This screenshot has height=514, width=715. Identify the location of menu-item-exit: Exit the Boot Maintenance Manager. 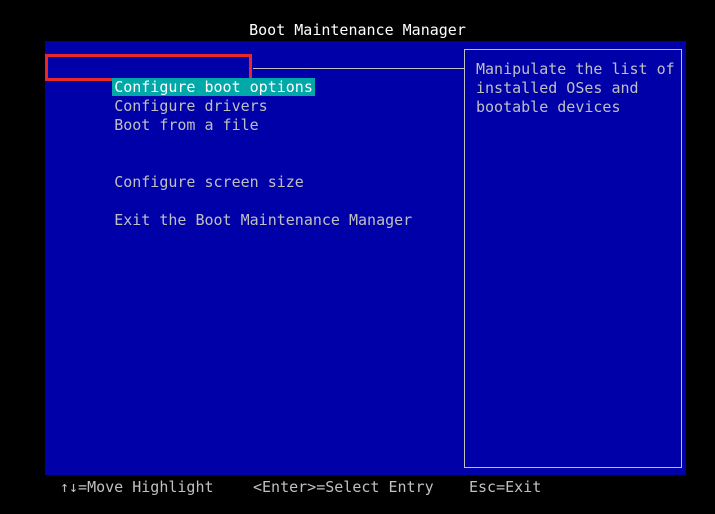
(236, 210).